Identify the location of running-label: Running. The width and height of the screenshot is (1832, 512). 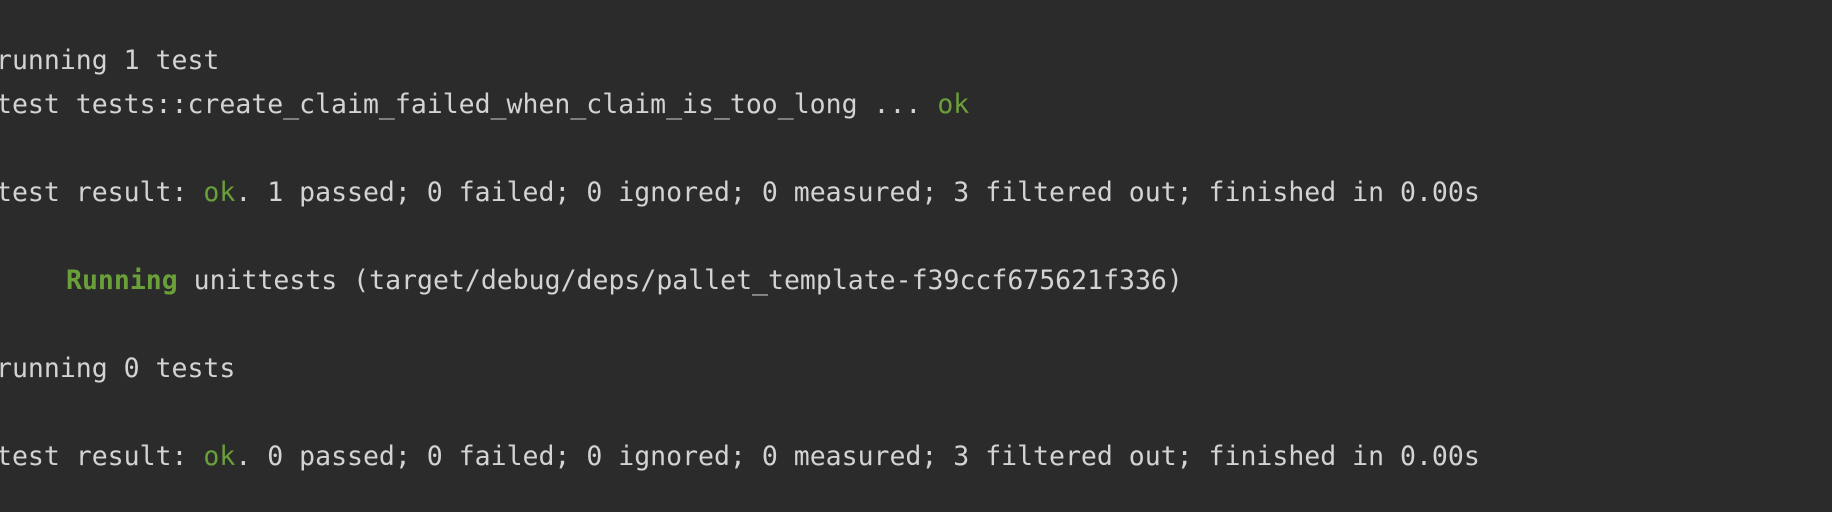
(122, 280).